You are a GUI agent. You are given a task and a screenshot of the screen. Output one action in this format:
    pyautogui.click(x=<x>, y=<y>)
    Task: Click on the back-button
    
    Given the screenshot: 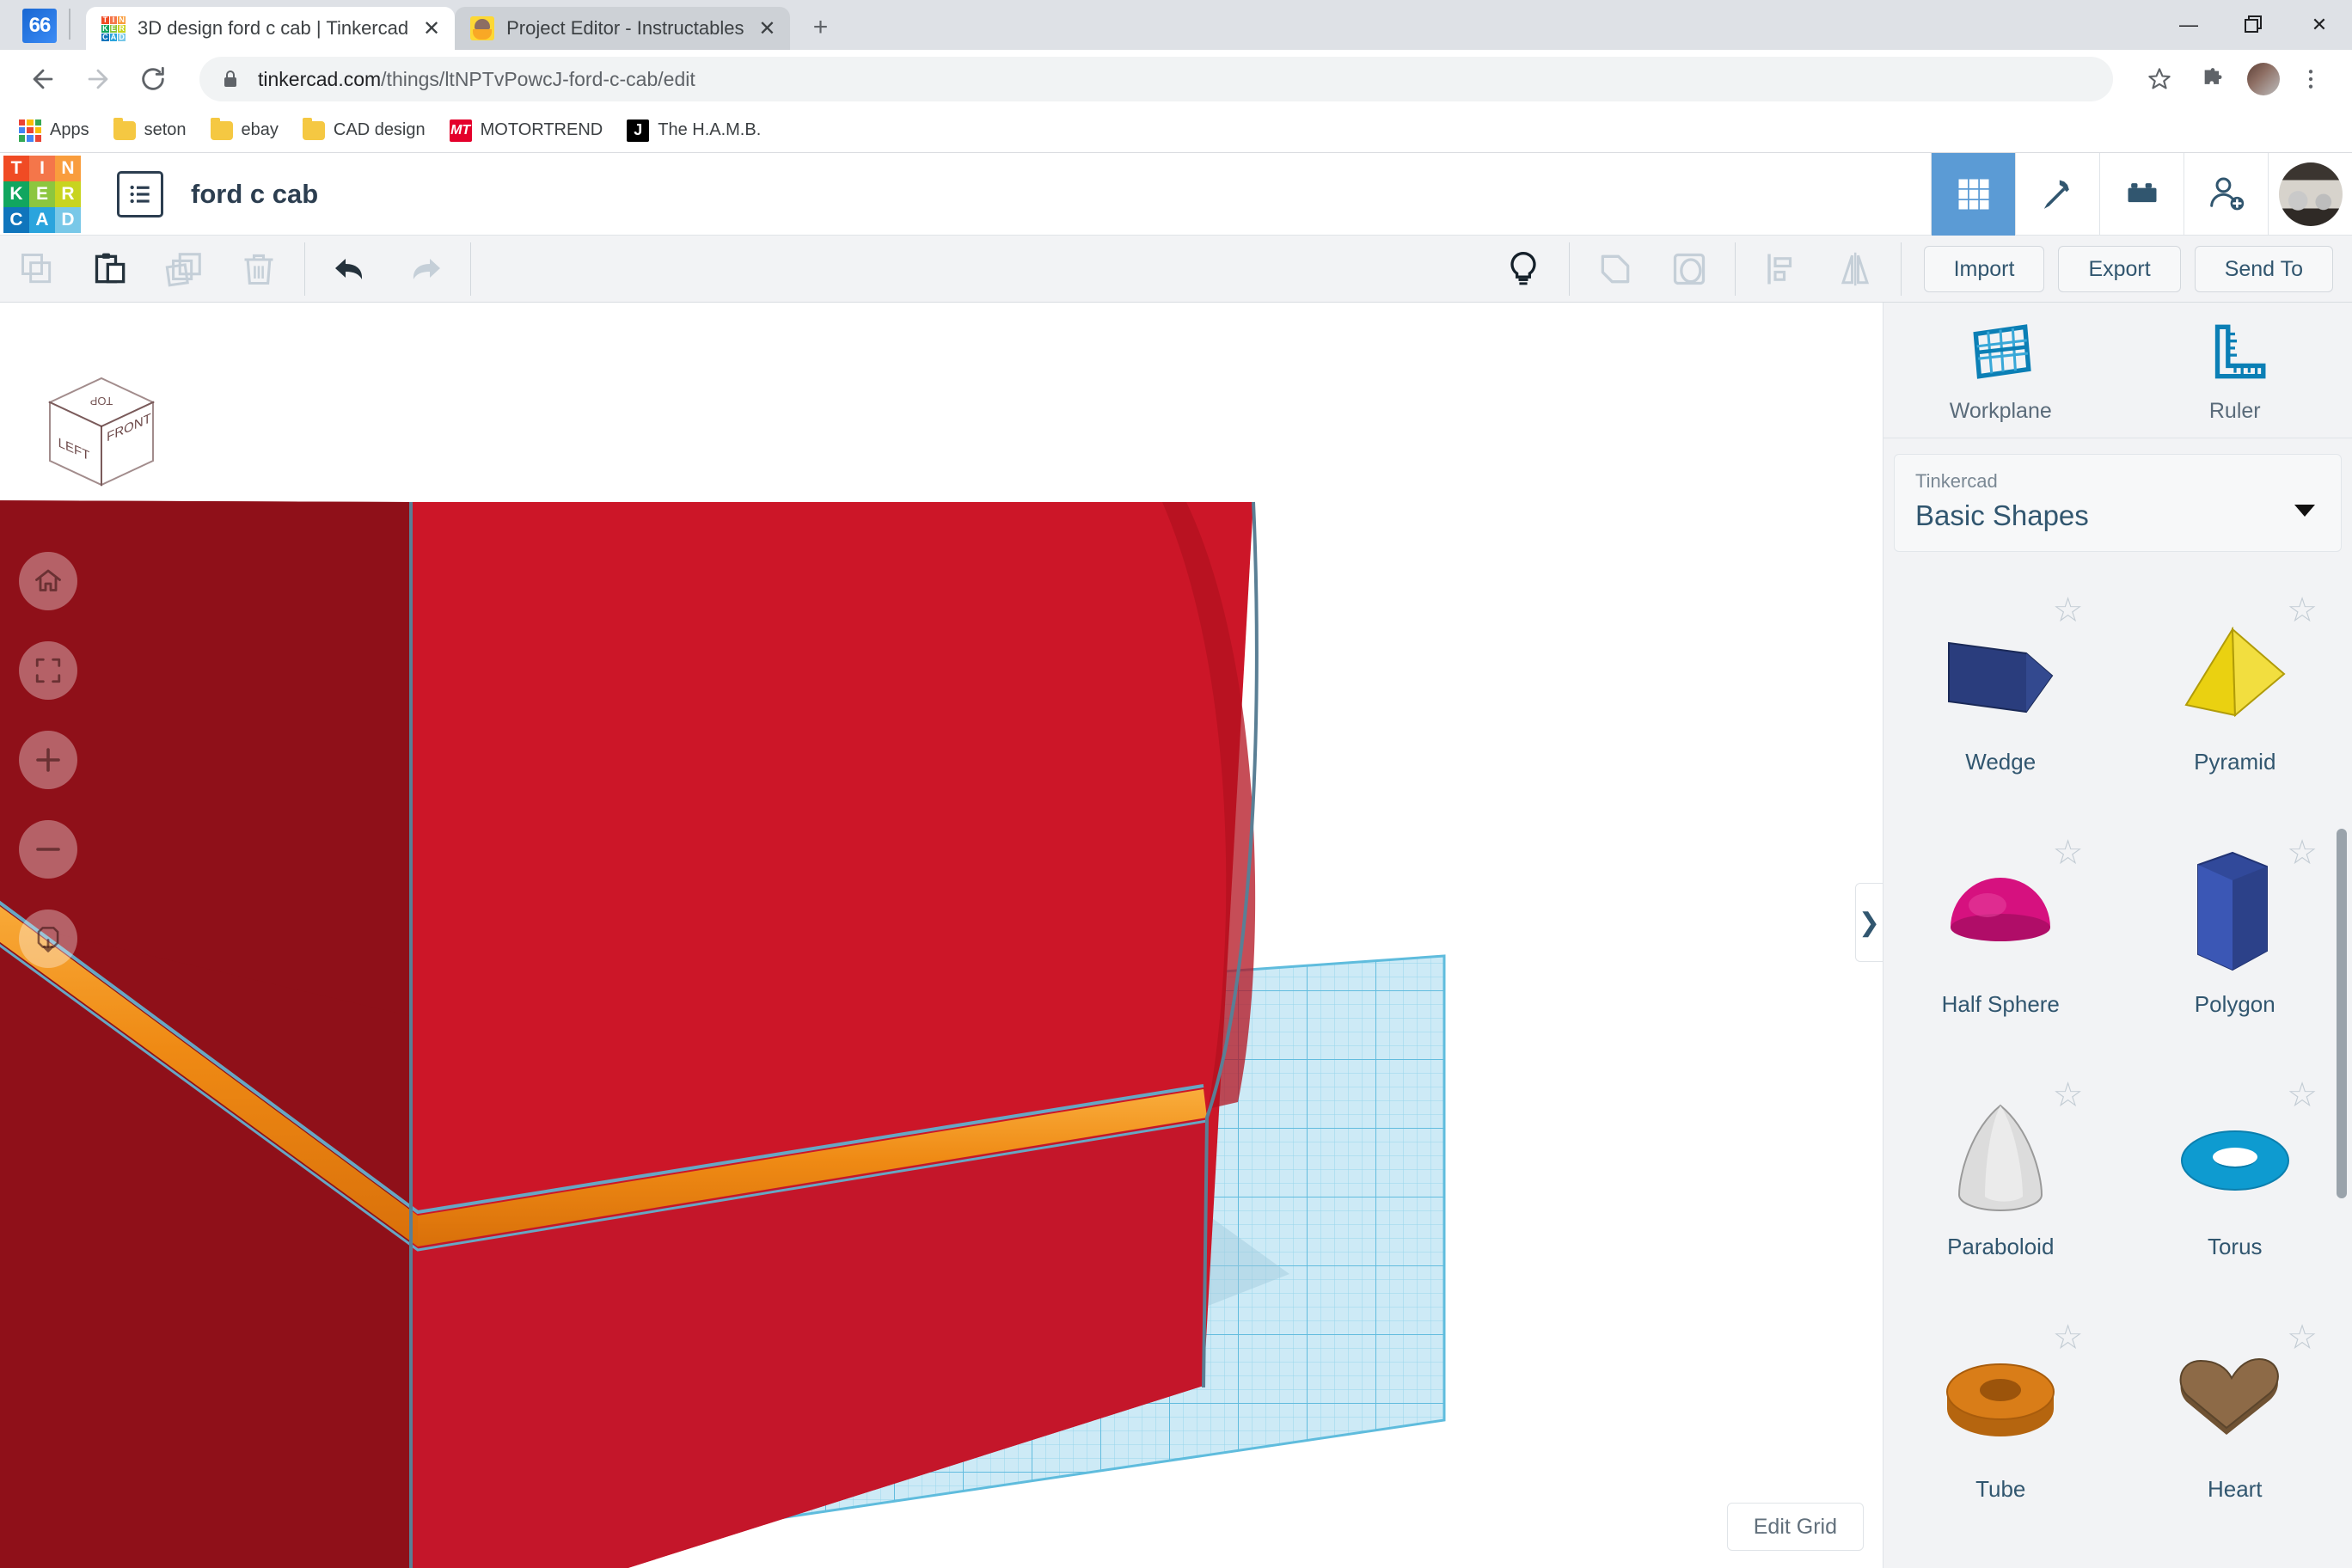 What is the action you would take?
    pyautogui.click(x=43, y=79)
    